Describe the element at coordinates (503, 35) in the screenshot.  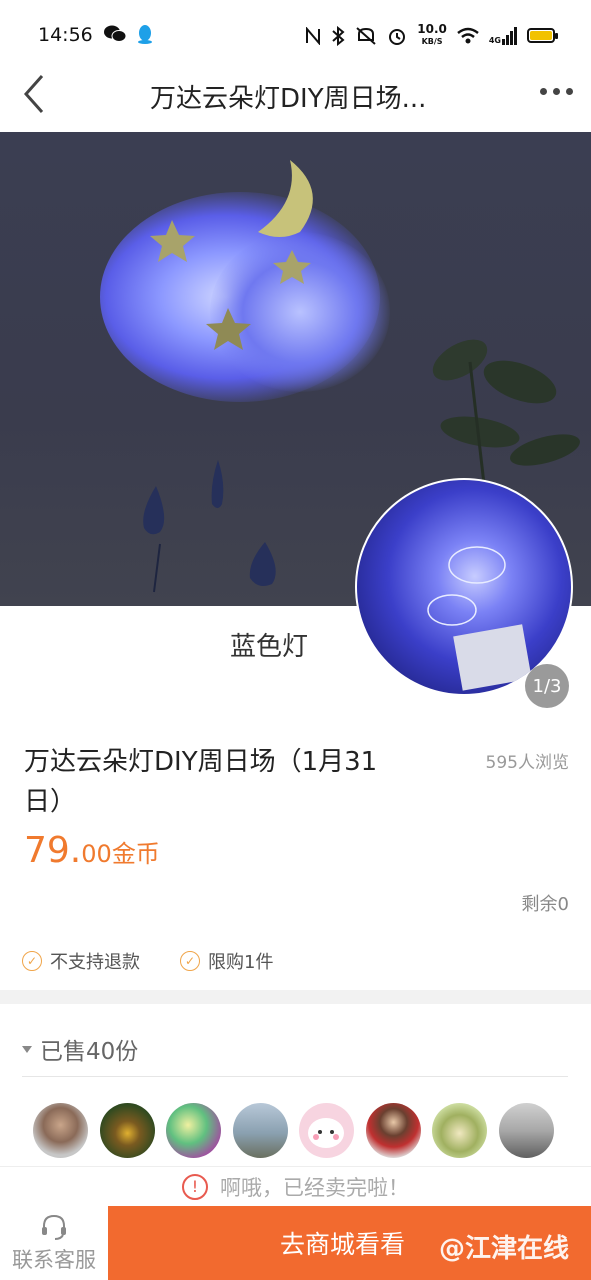
I see `cell-signal: 4G` at that location.